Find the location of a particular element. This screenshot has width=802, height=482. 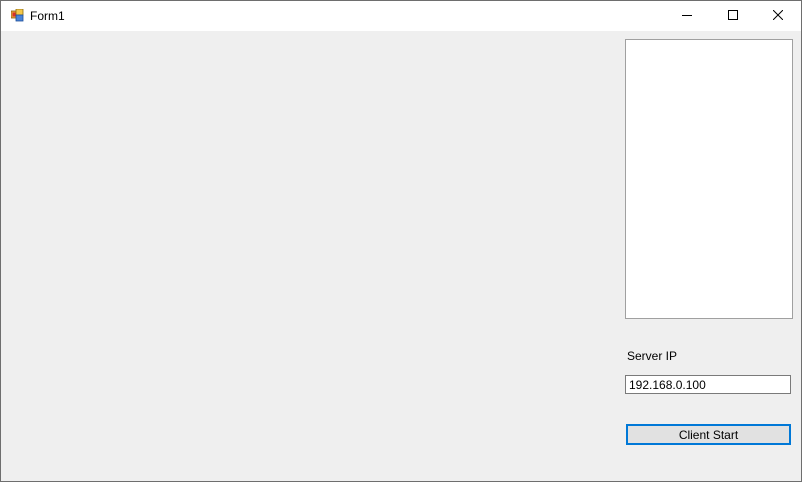

server-ip-input is located at coordinates (708, 384).